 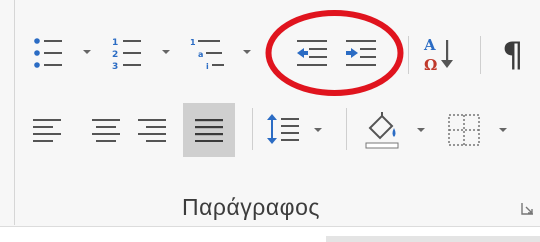 What do you see at coordinates (87, 52) in the screenshot?
I see `bullets-dropdown-arrow` at bounding box center [87, 52].